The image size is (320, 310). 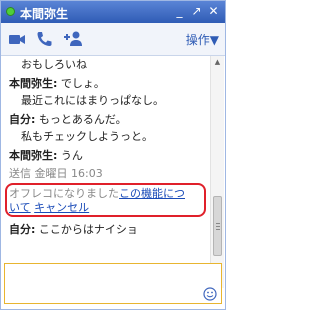 I want to click on minimize-button: _, so click(x=179, y=11).